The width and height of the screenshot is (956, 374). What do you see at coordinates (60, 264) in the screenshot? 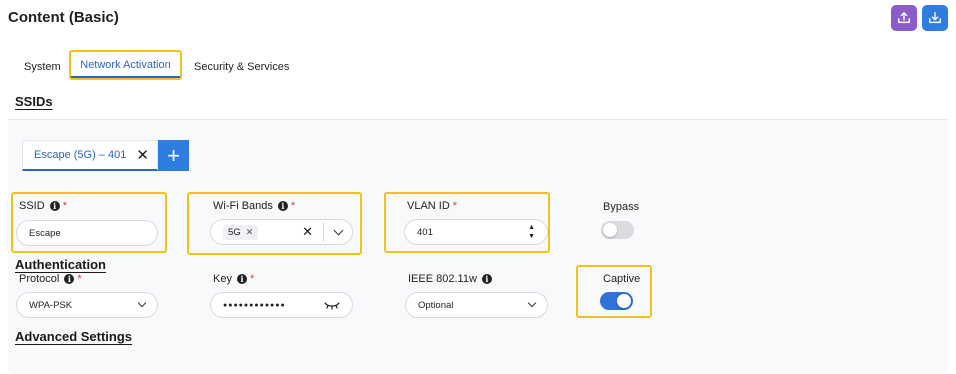
I see `authentication-title: Authentication` at bounding box center [60, 264].